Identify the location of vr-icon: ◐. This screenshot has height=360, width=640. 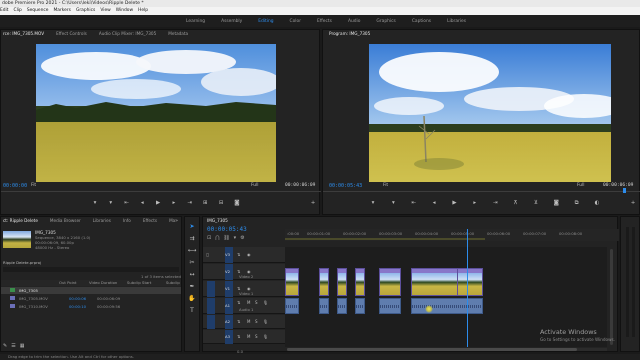
(597, 203).